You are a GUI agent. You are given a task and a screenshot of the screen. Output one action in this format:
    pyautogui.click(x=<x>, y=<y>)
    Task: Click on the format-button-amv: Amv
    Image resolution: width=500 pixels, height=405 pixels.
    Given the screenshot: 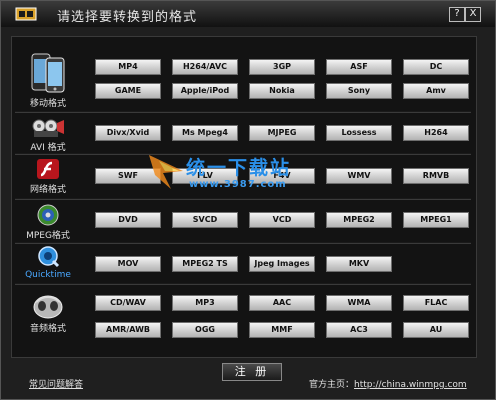 What is the action you would take?
    pyautogui.click(x=436, y=91)
    